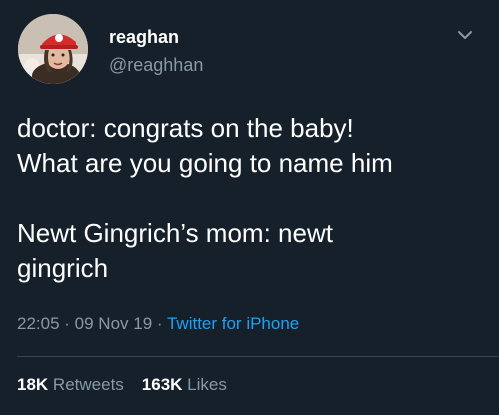  Describe the element at coordinates (63, 268) in the screenshot. I see `tweet-text-line: gingrich` at that location.